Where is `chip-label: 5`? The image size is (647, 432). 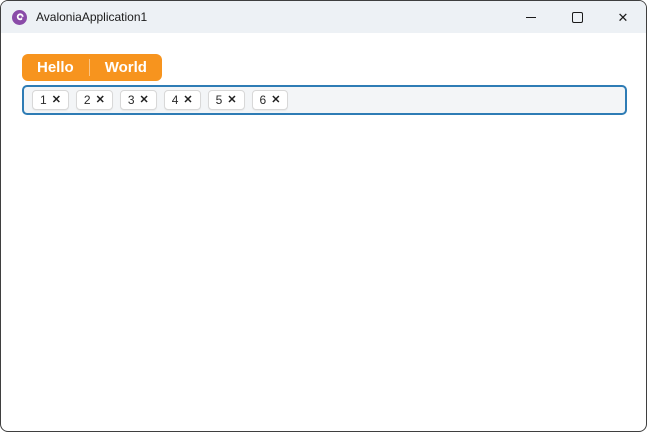 chip-label: 5 is located at coordinates (219, 100).